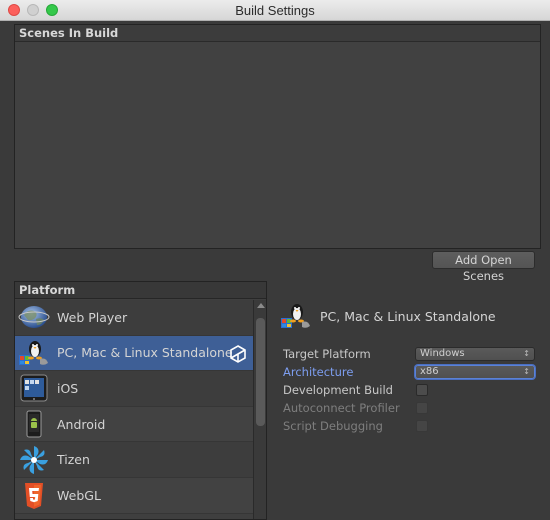 The image size is (550, 520). I want to click on platform-item-android: Android, so click(134, 424).